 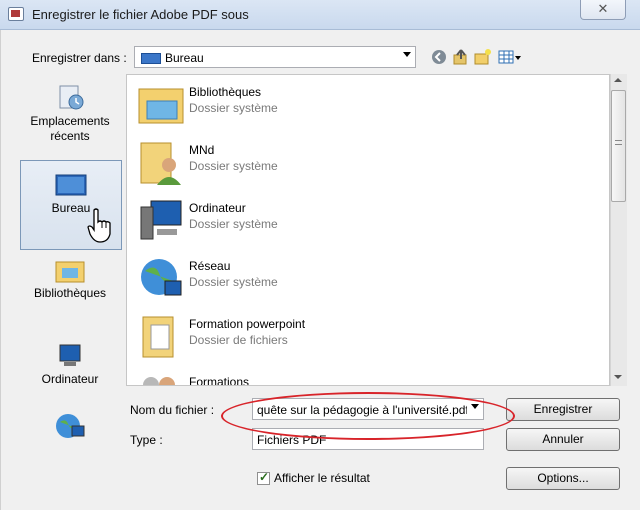 I want to click on hand-pointer-icon, so click(x=101, y=226).